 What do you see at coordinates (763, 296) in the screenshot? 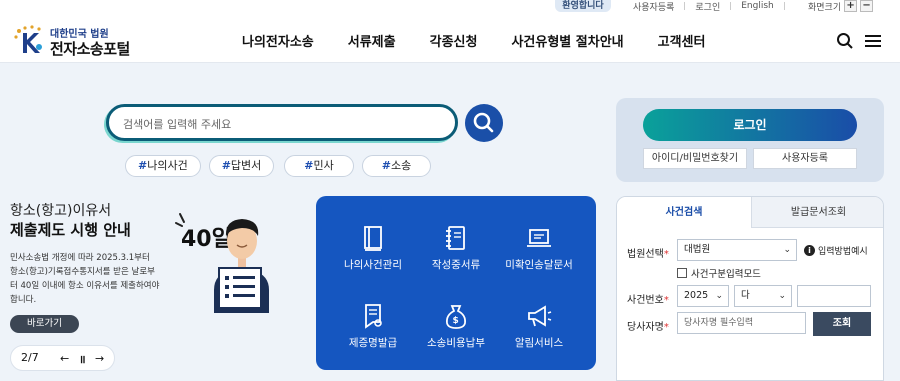
I see `case-type-select: 다 ⌄` at bounding box center [763, 296].